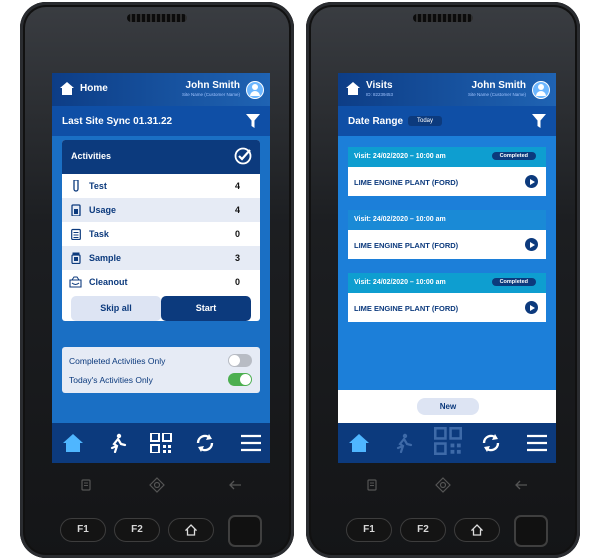 The width and height of the screenshot is (595, 560). Describe the element at coordinates (212, 85) in the screenshot. I see `user-name: John Smith` at that location.